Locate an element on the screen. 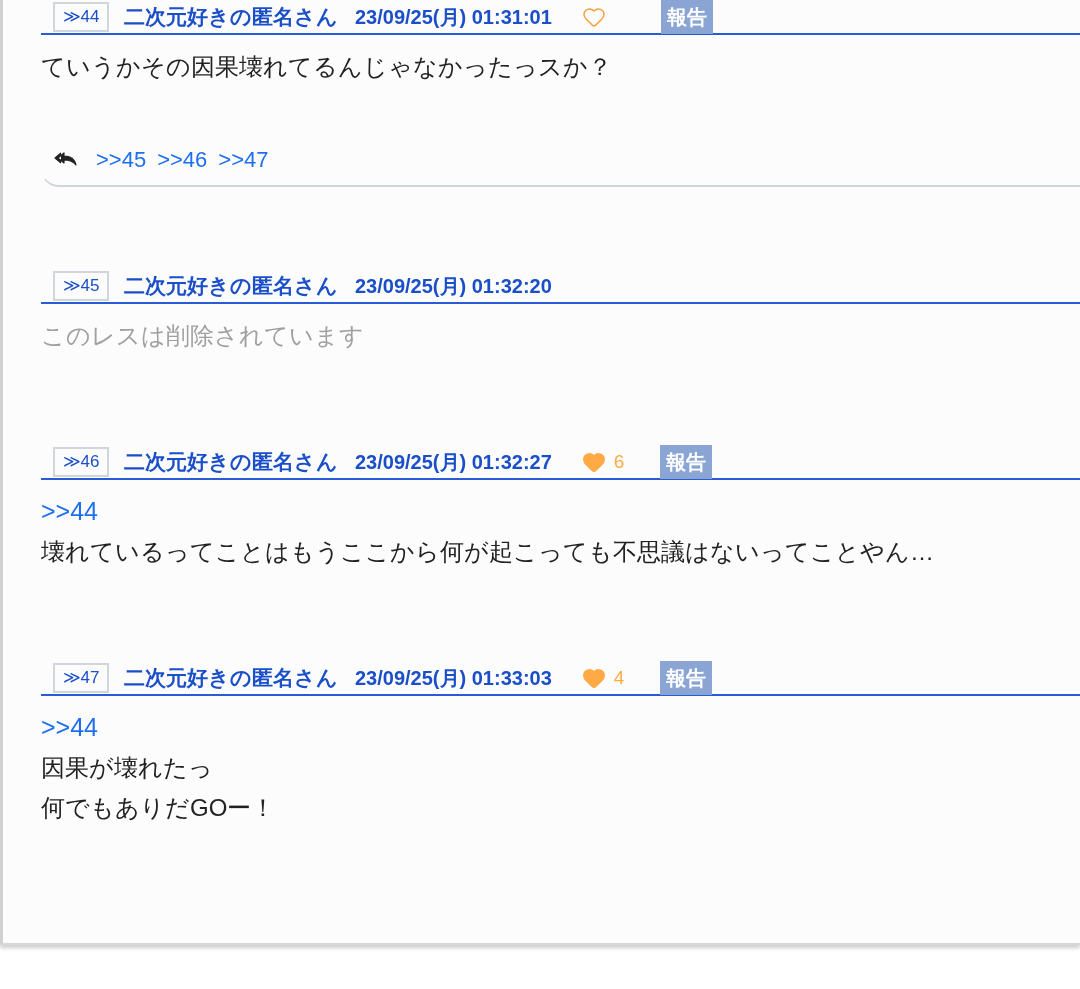 This screenshot has height=989, width=1080. post-text: 何でもありだGOー！ is located at coordinates (158, 808).